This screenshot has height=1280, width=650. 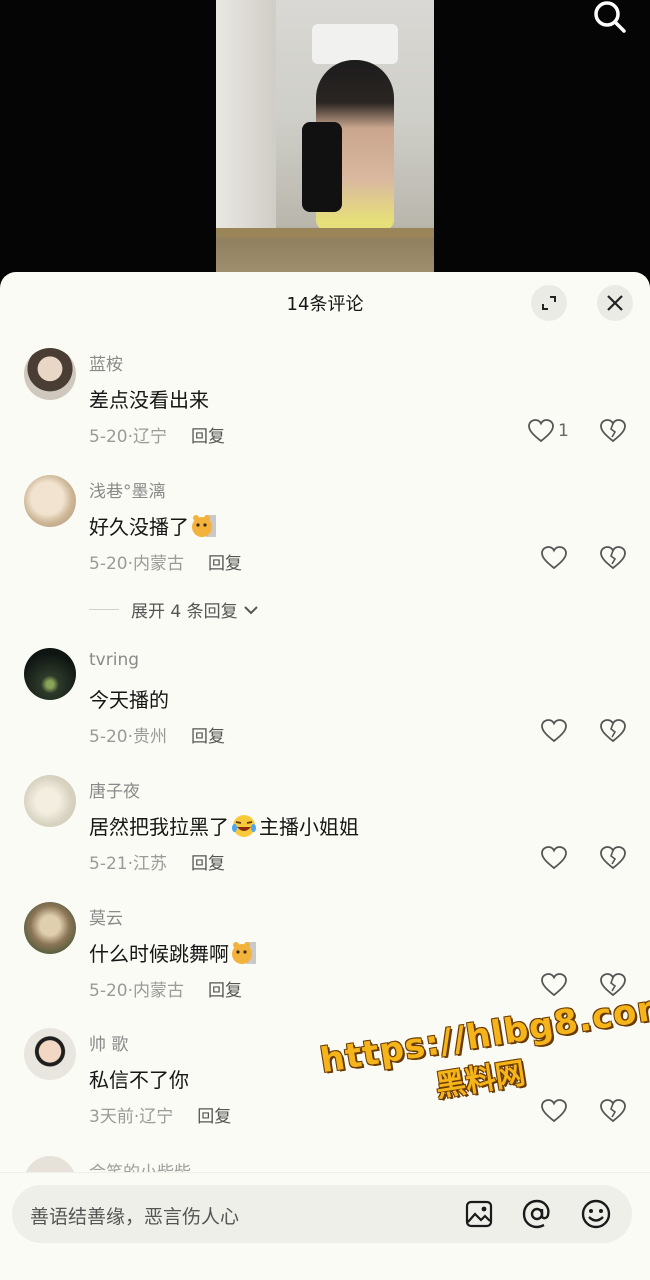 I want to click on like-button: 1, so click(x=548, y=431).